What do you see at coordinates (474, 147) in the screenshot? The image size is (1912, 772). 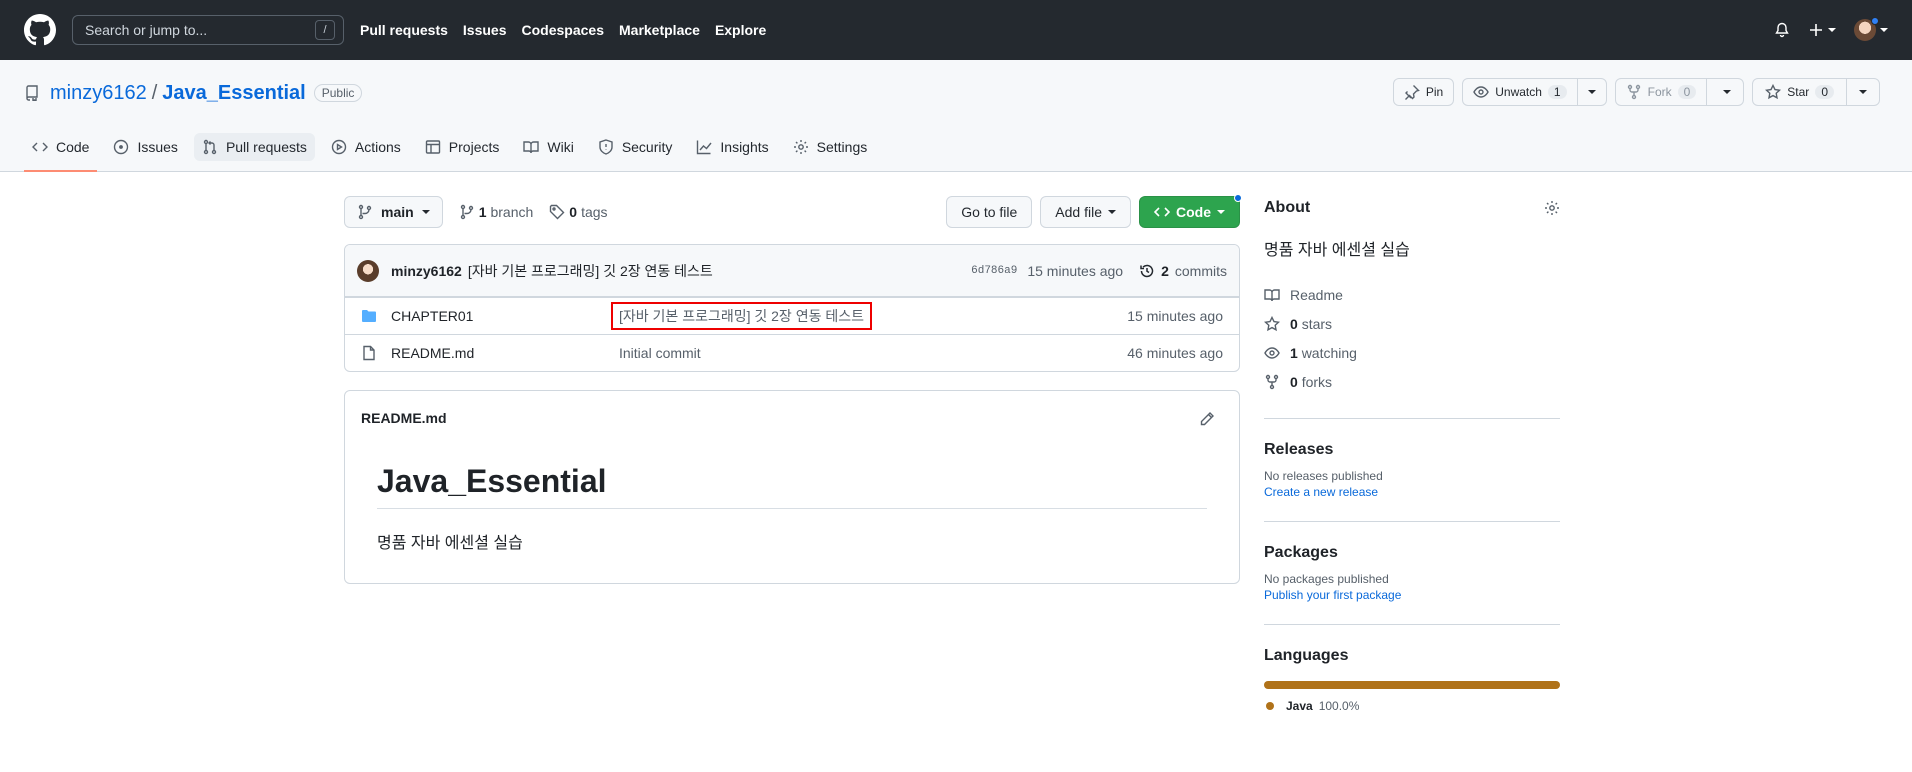 I see `tab-projects-label: Projects` at bounding box center [474, 147].